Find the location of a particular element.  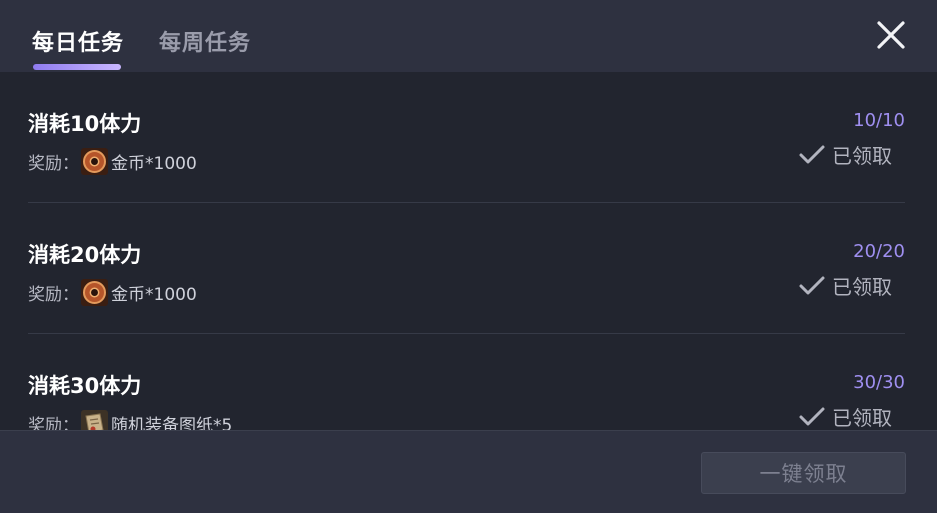

task-progress: 20/20 is located at coordinates (879, 251).